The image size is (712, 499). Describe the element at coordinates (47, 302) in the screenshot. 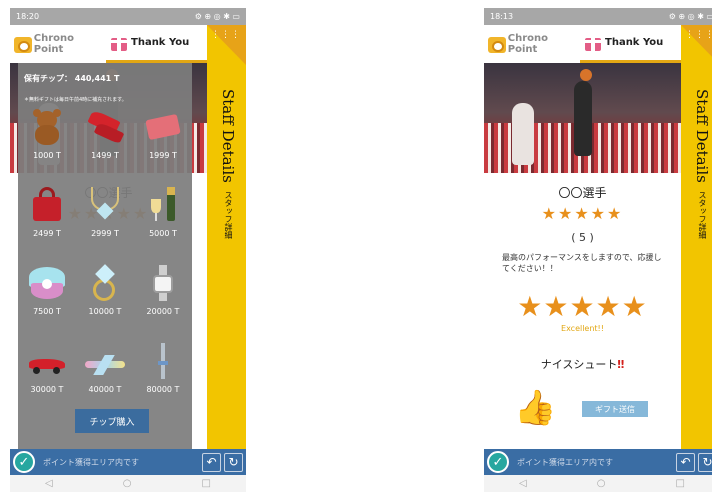

I see `gift-pearl-shell: 7500 T` at that location.